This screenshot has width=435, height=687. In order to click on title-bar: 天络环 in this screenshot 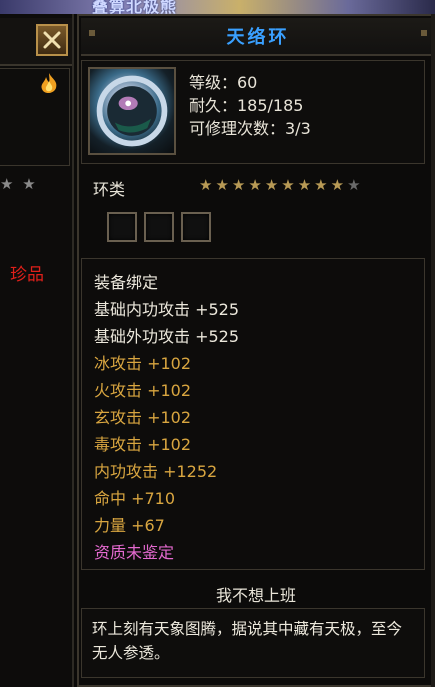, I will do `click(258, 37)`.